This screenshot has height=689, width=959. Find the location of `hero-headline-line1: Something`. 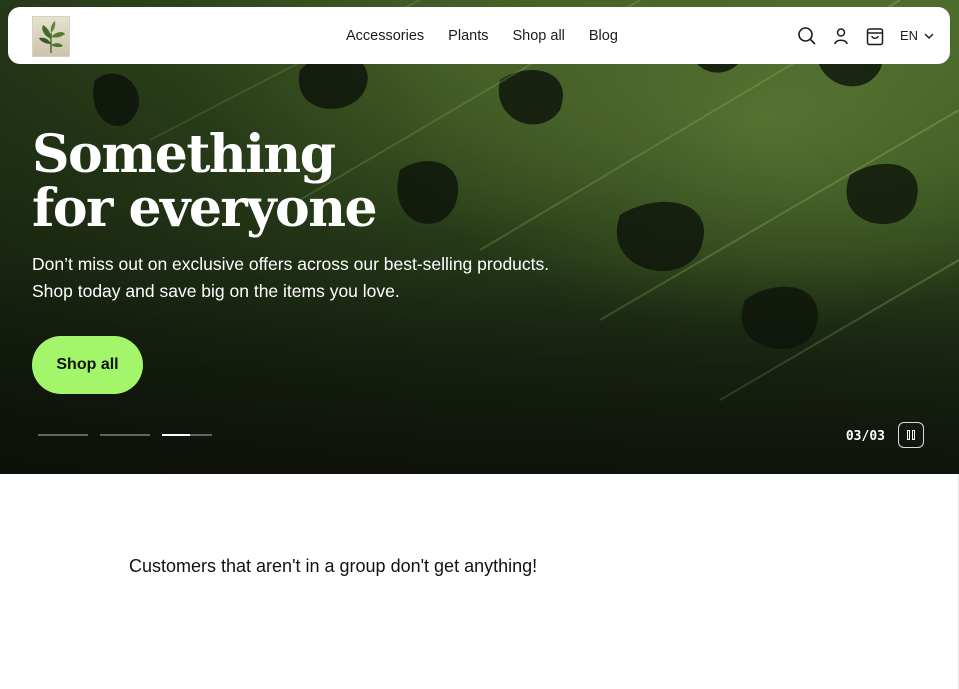

hero-headline-line1: Something is located at coordinates (184, 154).